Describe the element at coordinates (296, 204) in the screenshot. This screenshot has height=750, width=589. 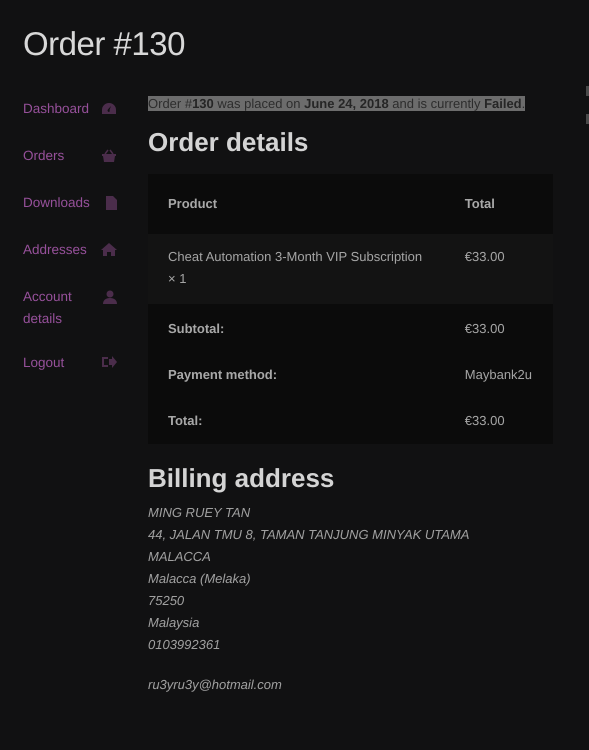
I see `column-header: Product` at that location.